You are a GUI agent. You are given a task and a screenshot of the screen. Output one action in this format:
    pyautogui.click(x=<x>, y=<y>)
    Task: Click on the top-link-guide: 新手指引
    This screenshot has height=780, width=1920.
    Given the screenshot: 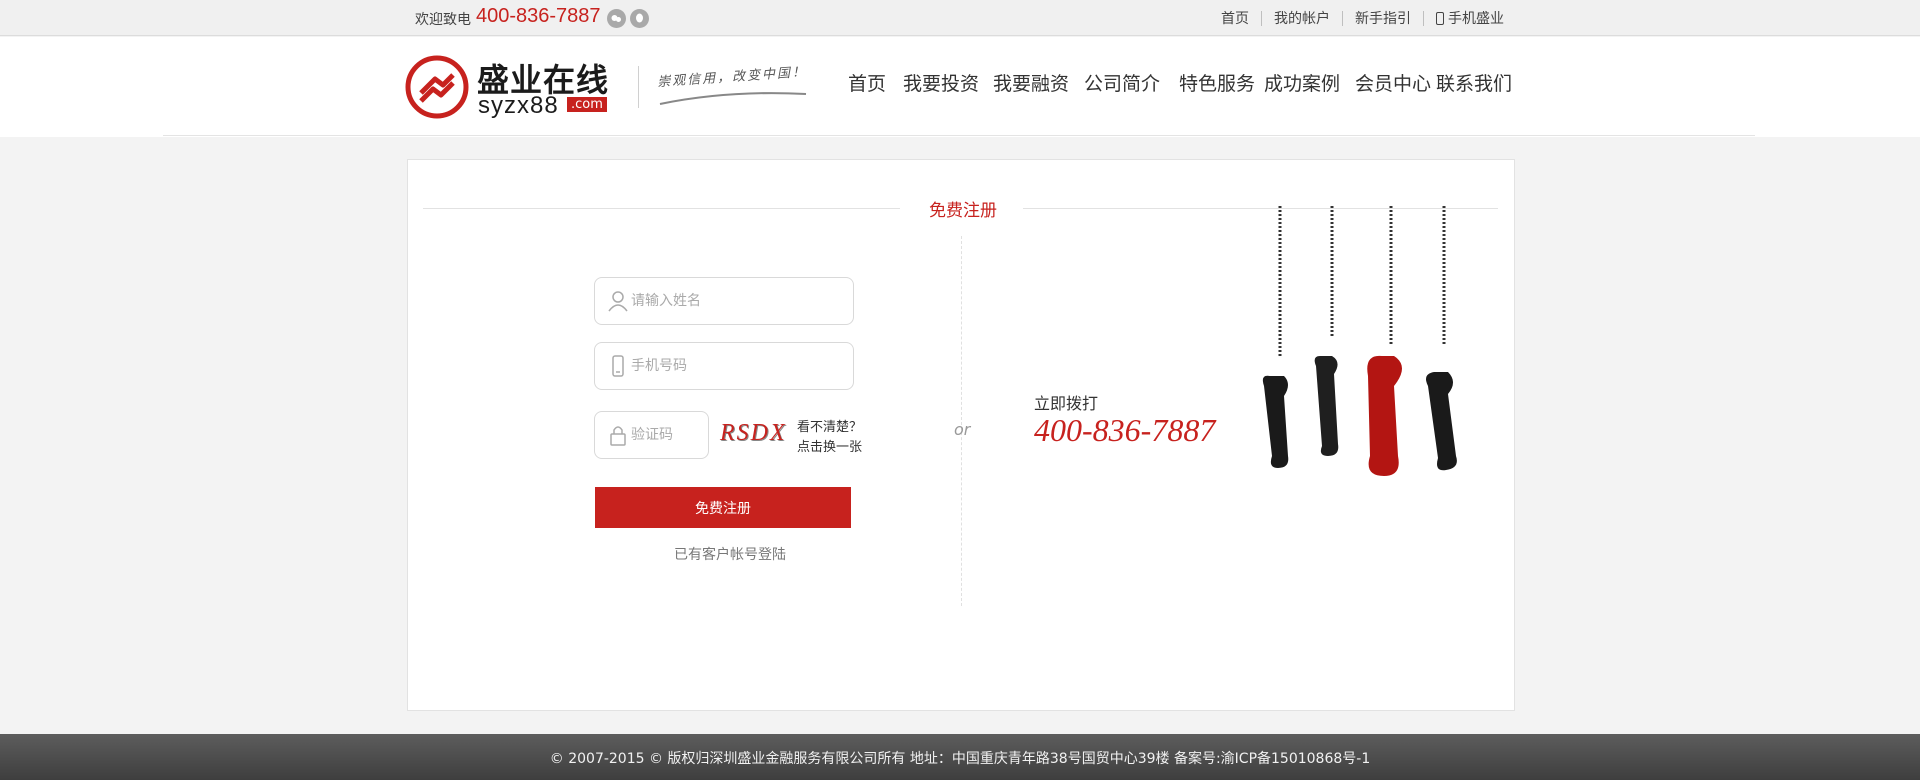 What is the action you would take?
    pyautogui.click(x=1383, y=18)
    